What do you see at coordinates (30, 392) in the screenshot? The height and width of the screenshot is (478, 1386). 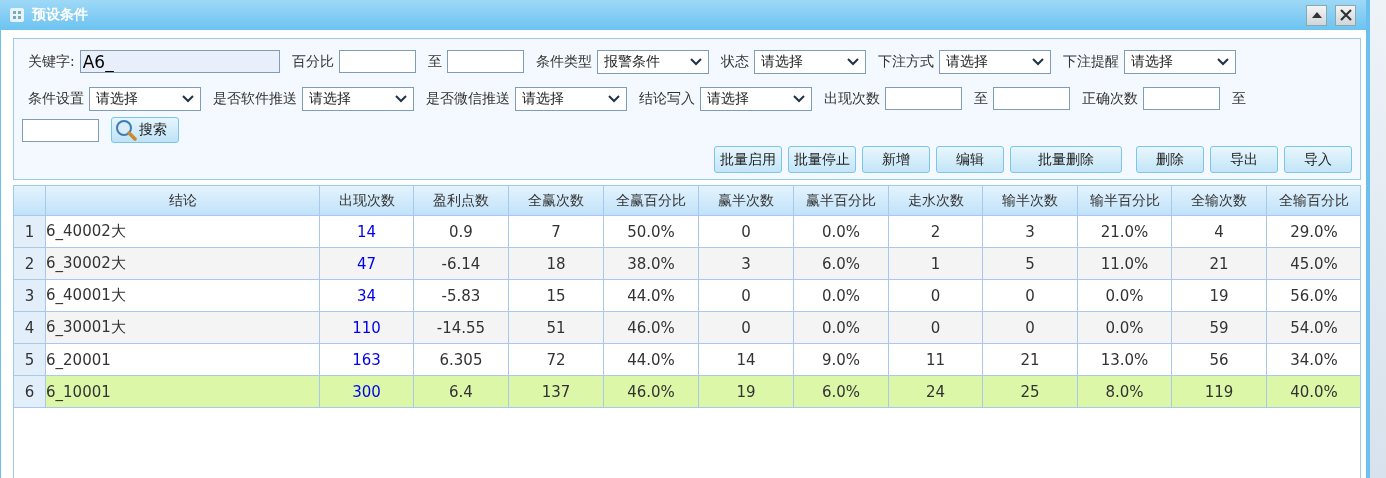 I see `row-number: 6` at bounding box center [30, 392].